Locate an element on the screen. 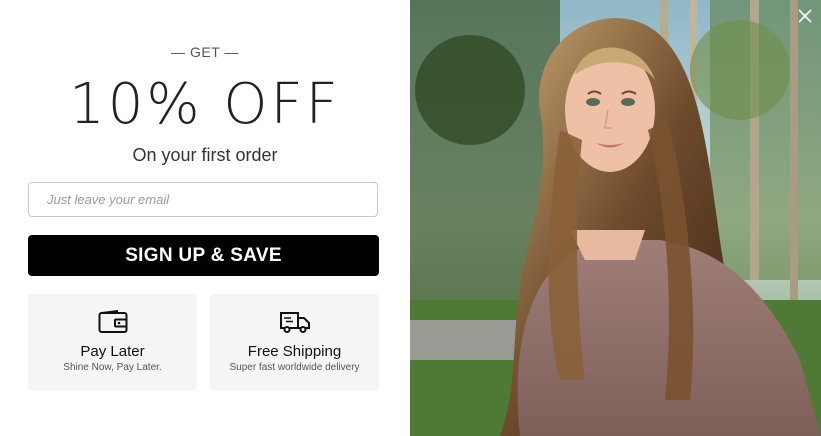  truck-icon is located at coordinates (294, 323).